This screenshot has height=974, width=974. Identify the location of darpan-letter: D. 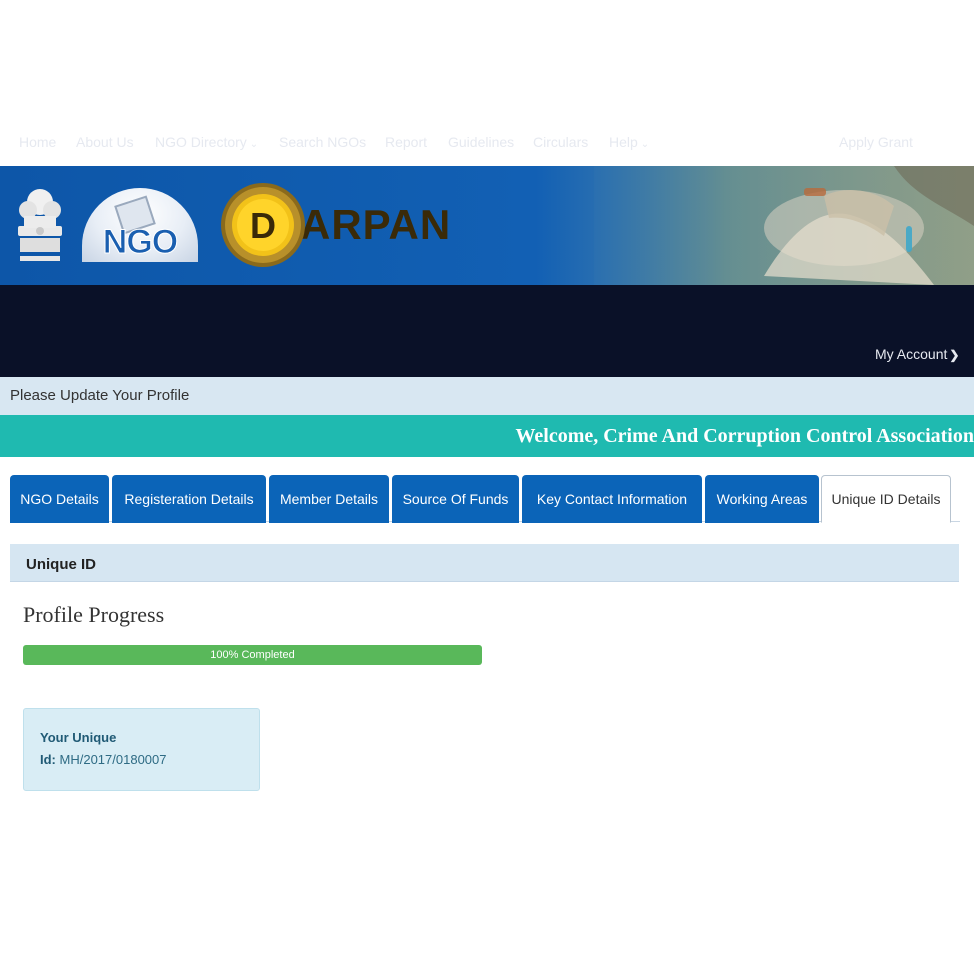
(263, 225).